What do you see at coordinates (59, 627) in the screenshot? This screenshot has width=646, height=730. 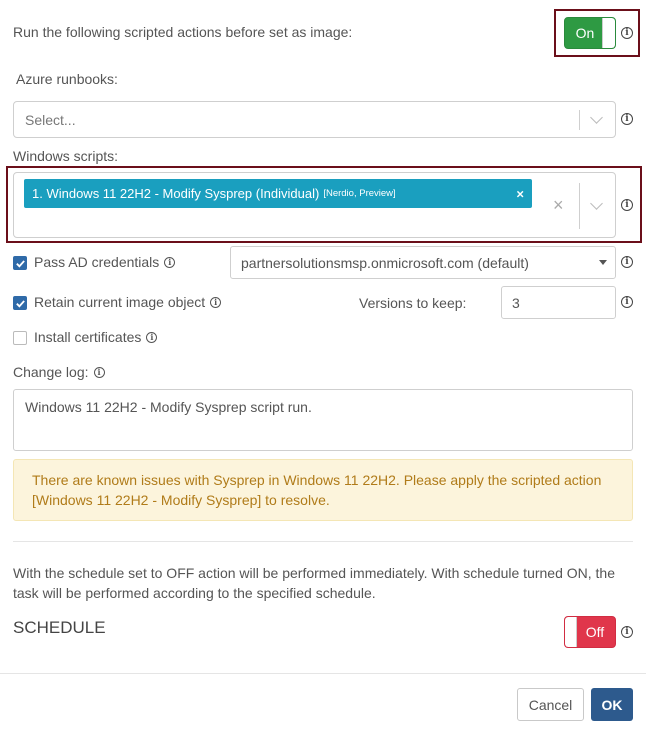 I see `schedule-title: SCHEDULE` at bounding box center [59, 627].